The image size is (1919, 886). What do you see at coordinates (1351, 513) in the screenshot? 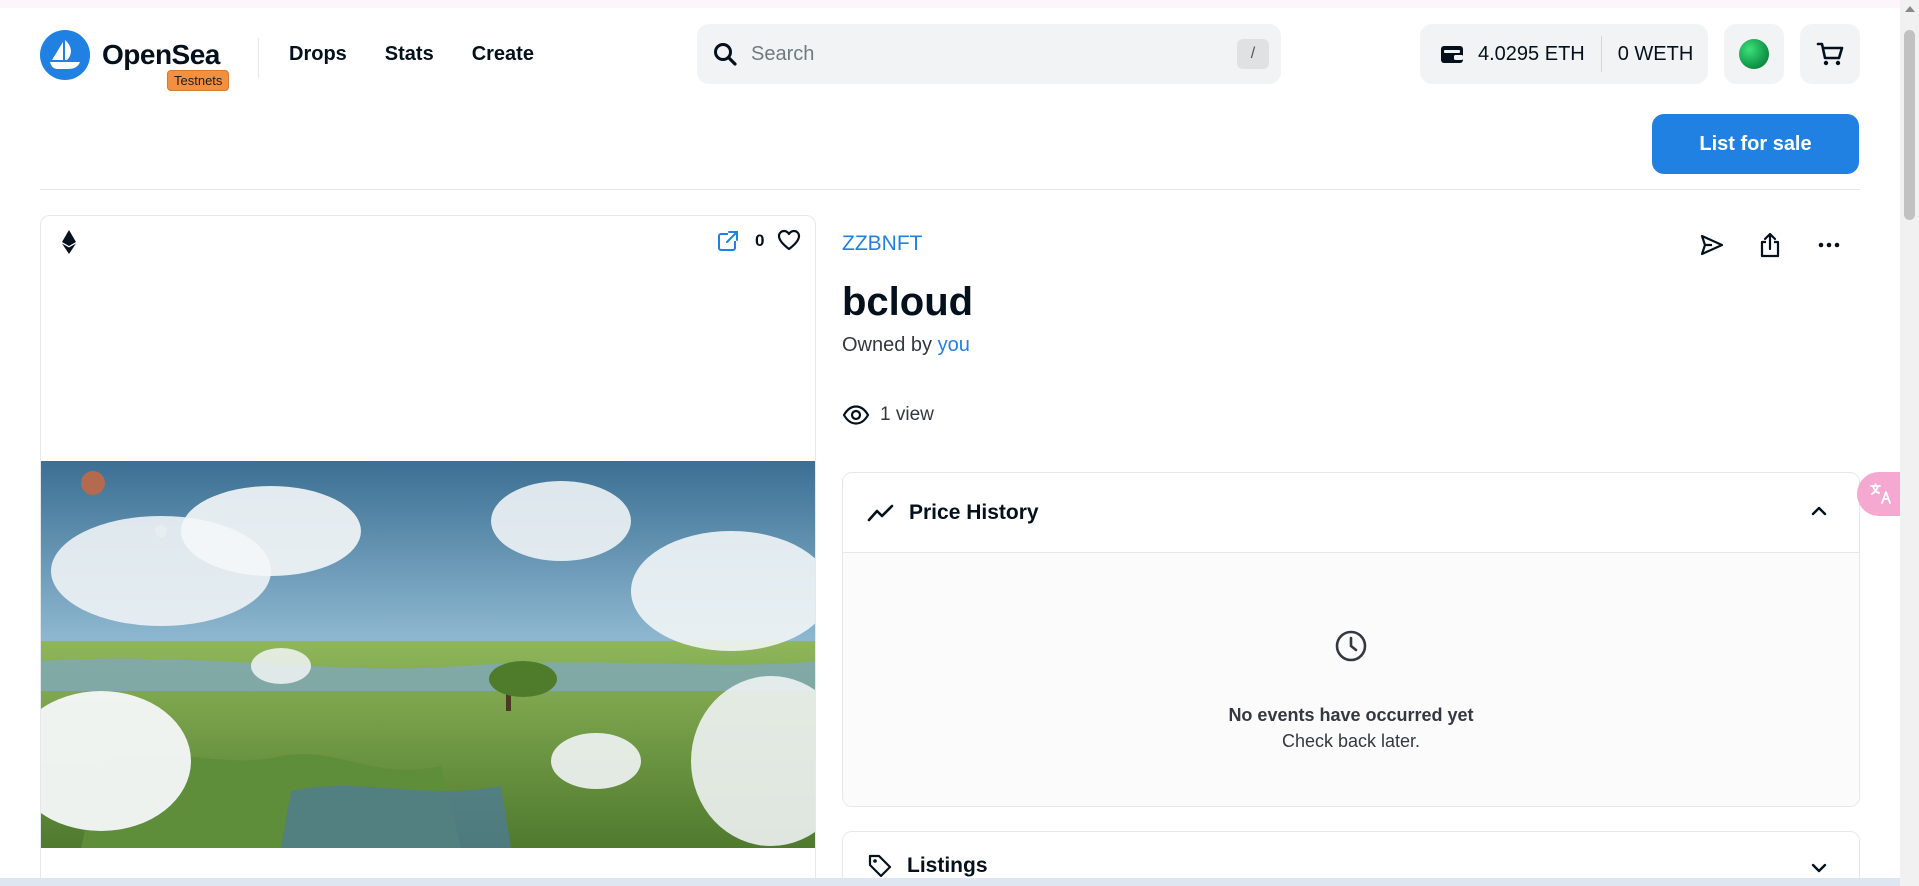
I see `price-history-header: Price History` at bounding box center [1351, 513].